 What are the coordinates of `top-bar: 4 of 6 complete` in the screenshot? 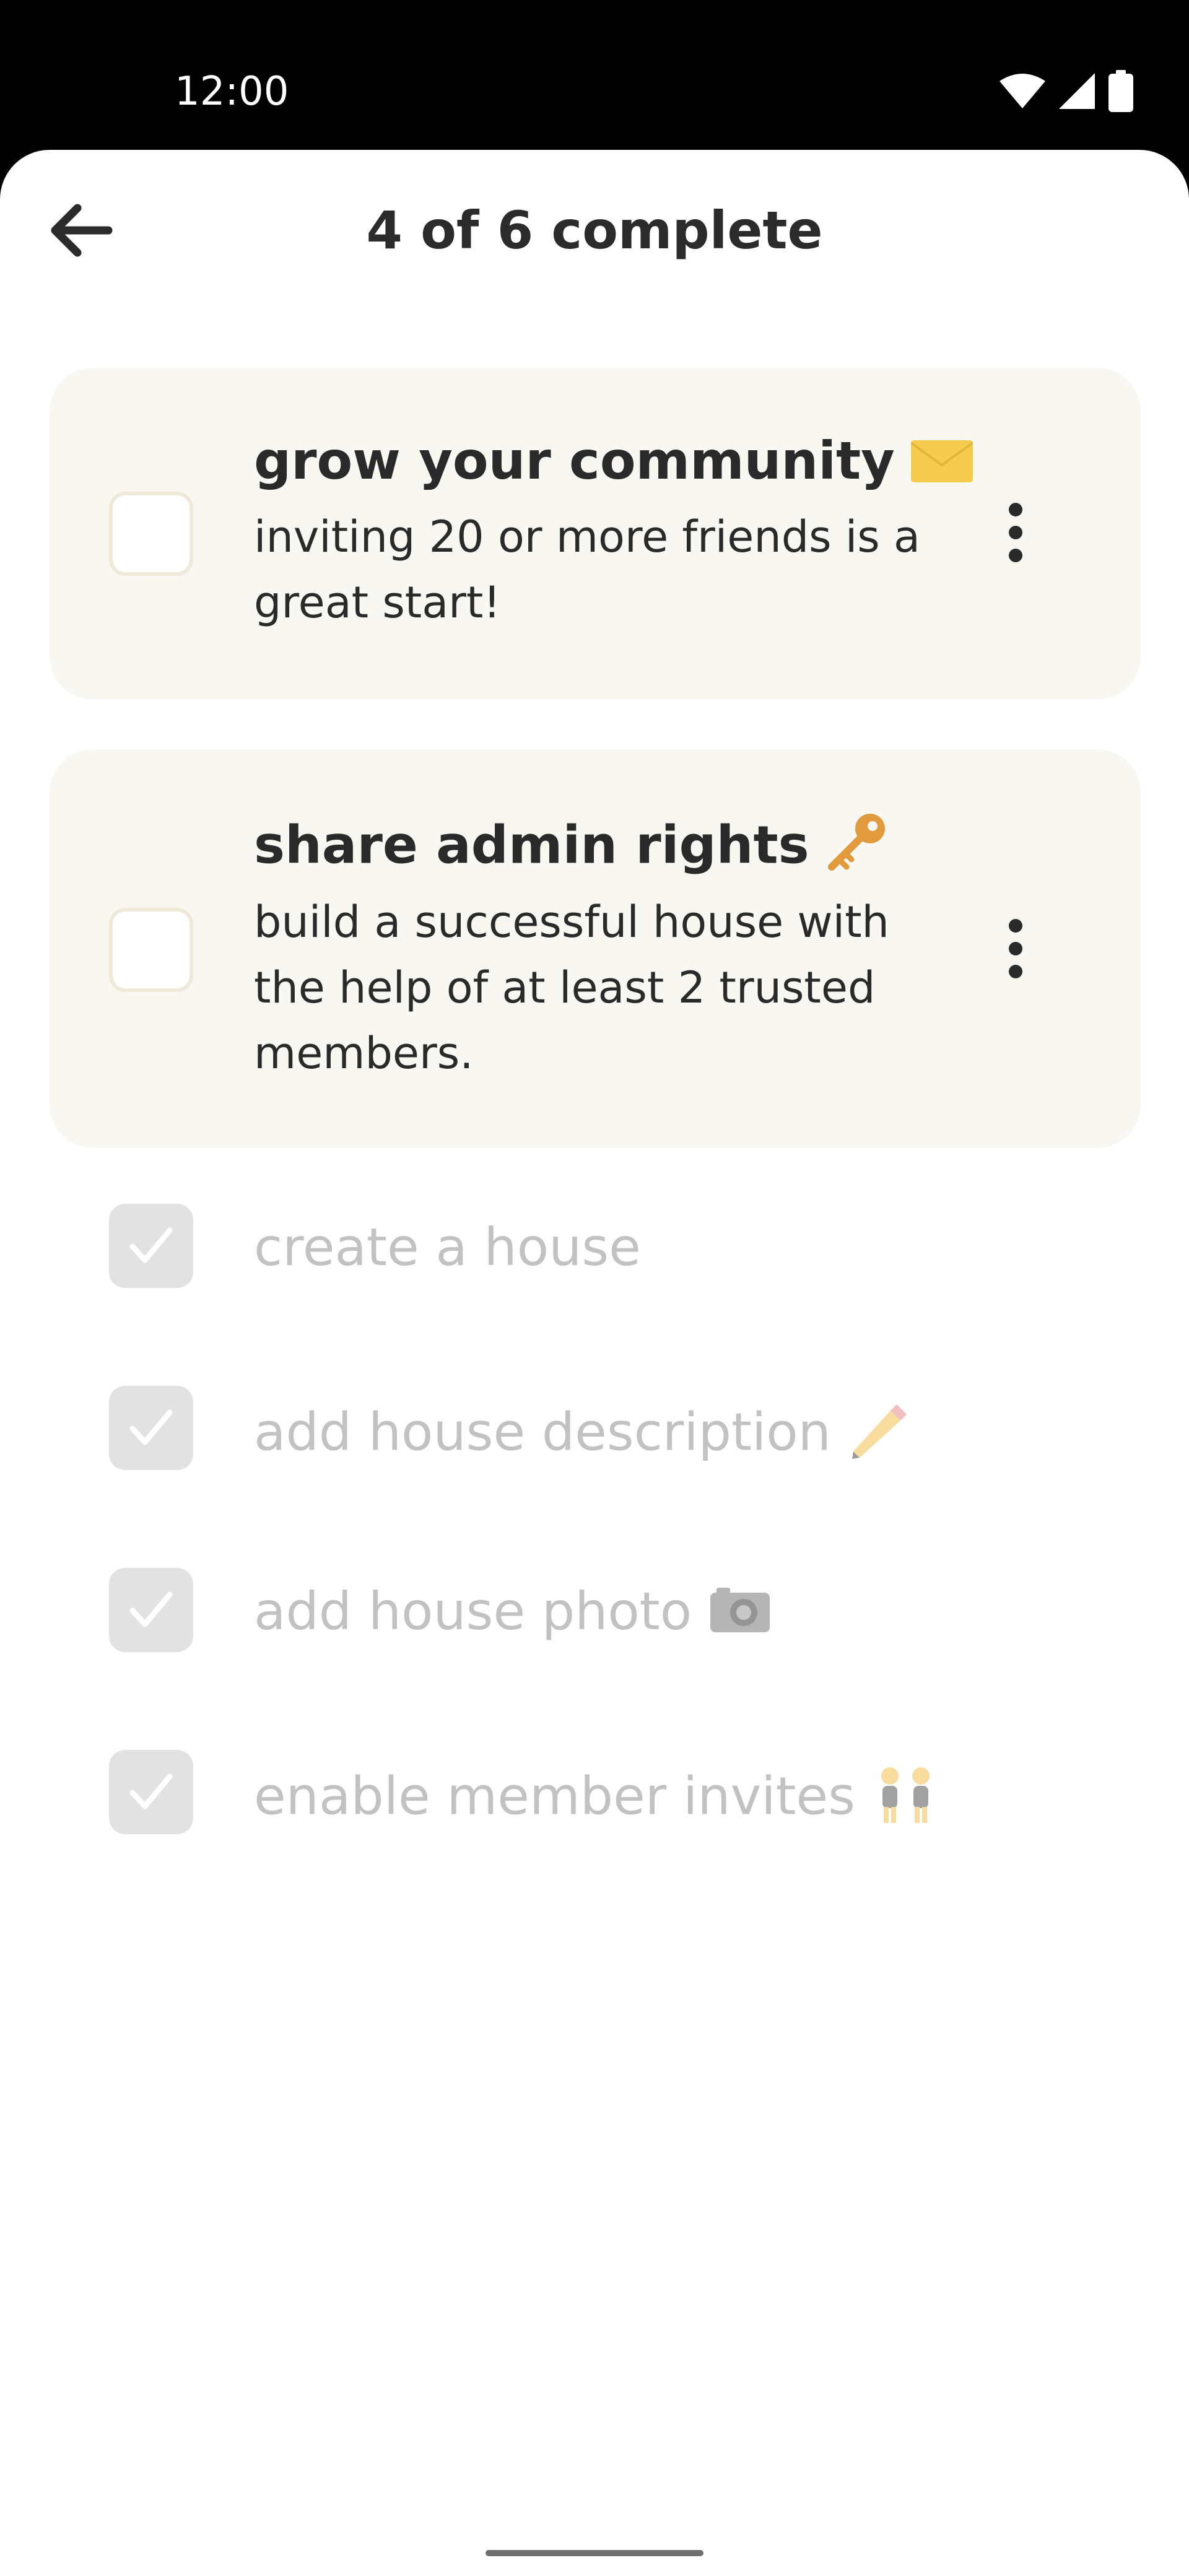 It's located at (594, 227).